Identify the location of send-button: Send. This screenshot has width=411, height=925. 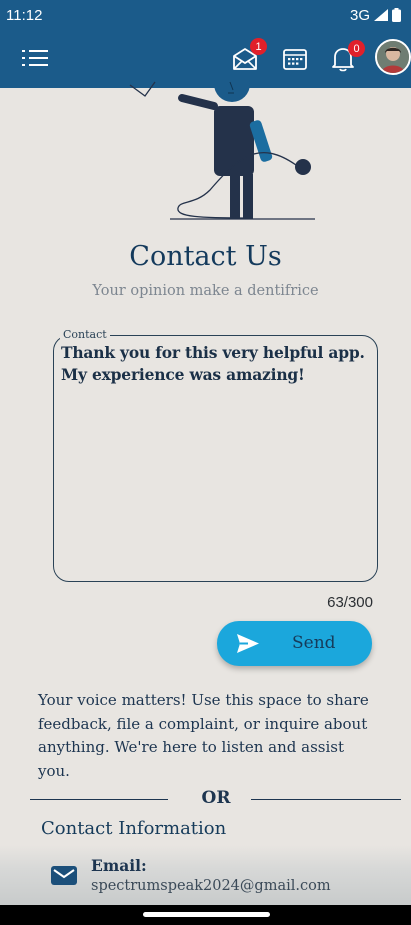
(294, 643).